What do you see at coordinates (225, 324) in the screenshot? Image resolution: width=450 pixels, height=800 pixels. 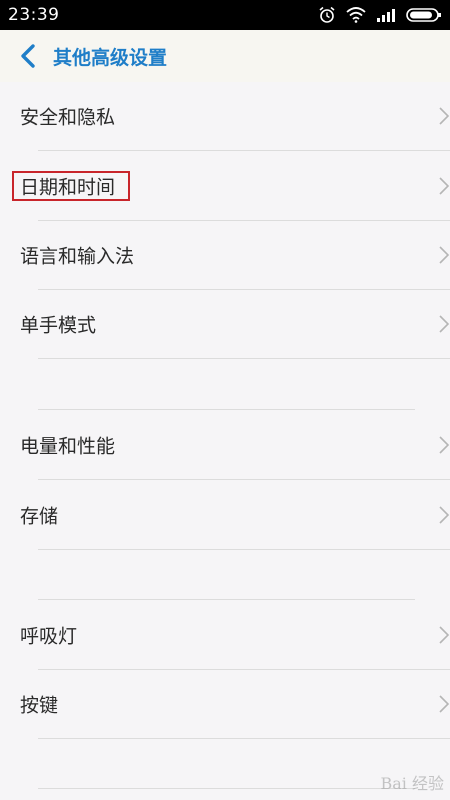 I see `settings-item-one-hand-mode: 单手模式` at bounding box center [225, 324].